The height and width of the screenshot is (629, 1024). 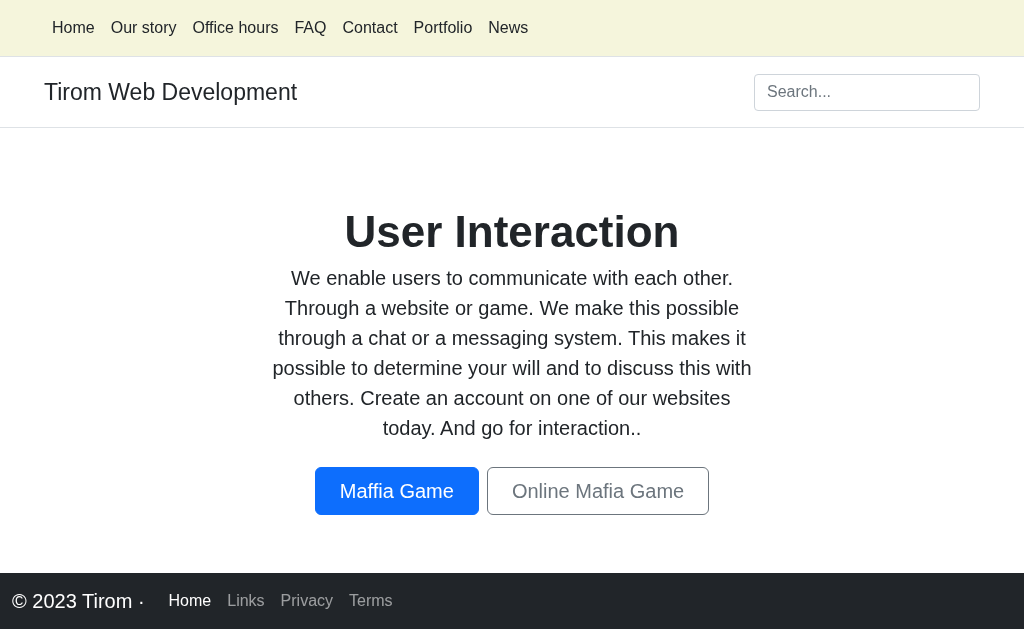 What do you see at coordinates (78, 601) in the screenshot?
I see `copyright-text: © 2023 Tirom ·` at bounding box center [78, 601].